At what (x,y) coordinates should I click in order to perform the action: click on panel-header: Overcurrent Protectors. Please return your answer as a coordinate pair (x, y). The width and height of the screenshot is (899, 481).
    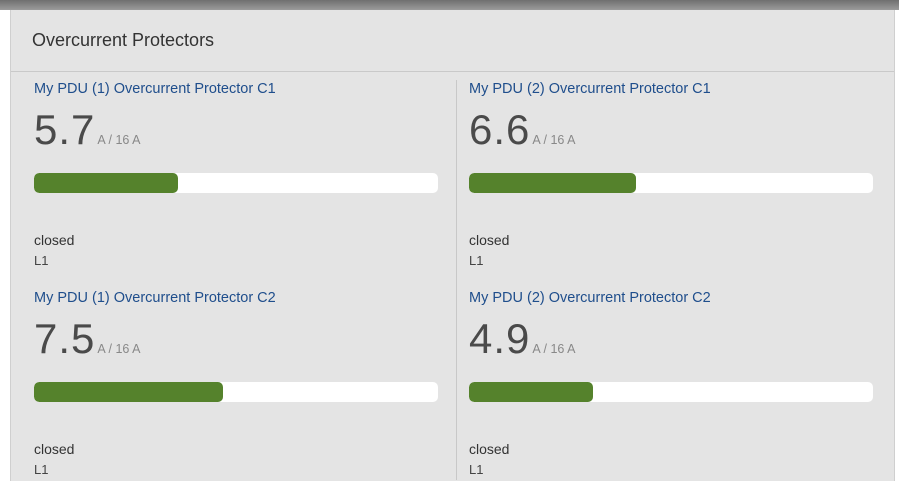
    Looking at the image, I should click on (452, 41).